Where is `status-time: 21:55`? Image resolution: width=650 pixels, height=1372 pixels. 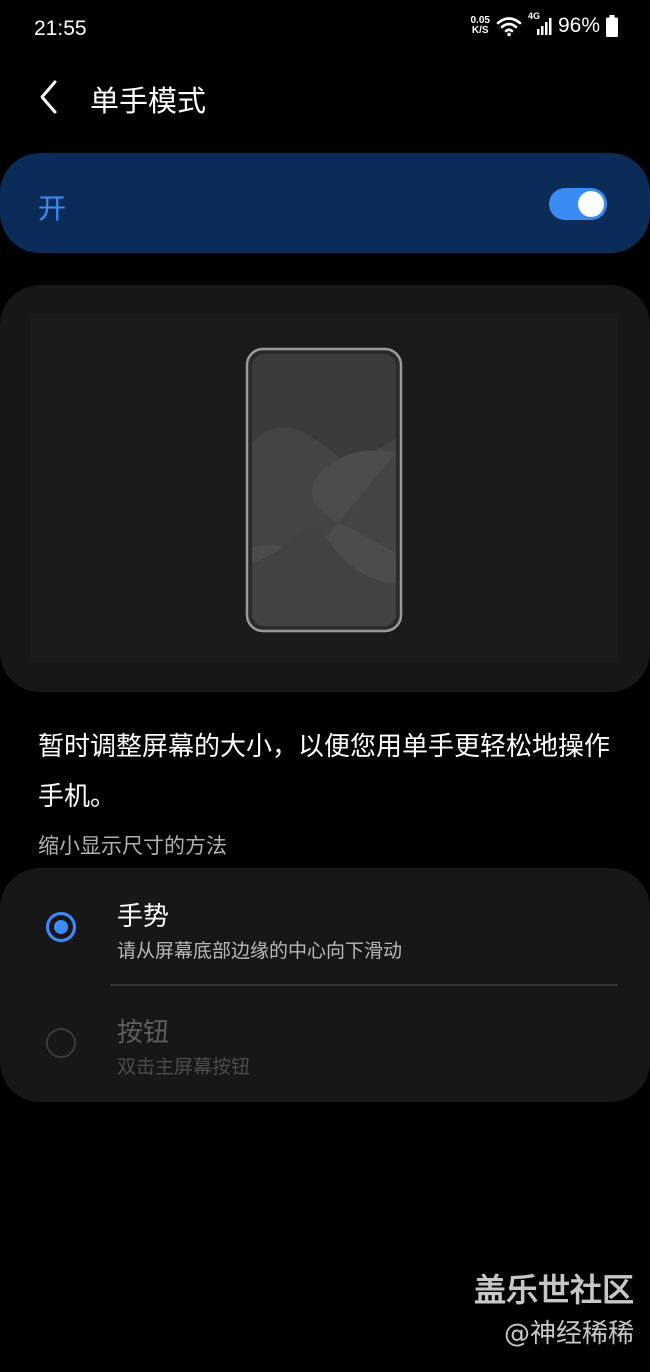 status-time: 21:55 is located at coordinates (60, 28).